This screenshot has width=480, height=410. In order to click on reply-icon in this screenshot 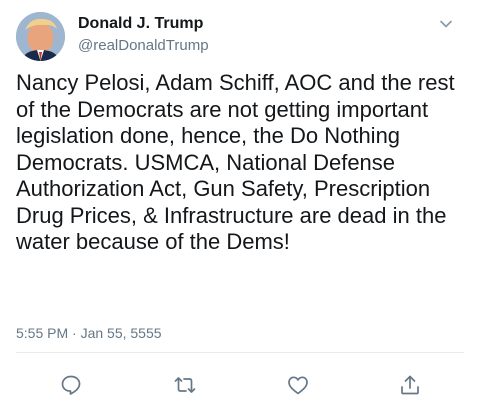, I will do `click(71, 385)`.